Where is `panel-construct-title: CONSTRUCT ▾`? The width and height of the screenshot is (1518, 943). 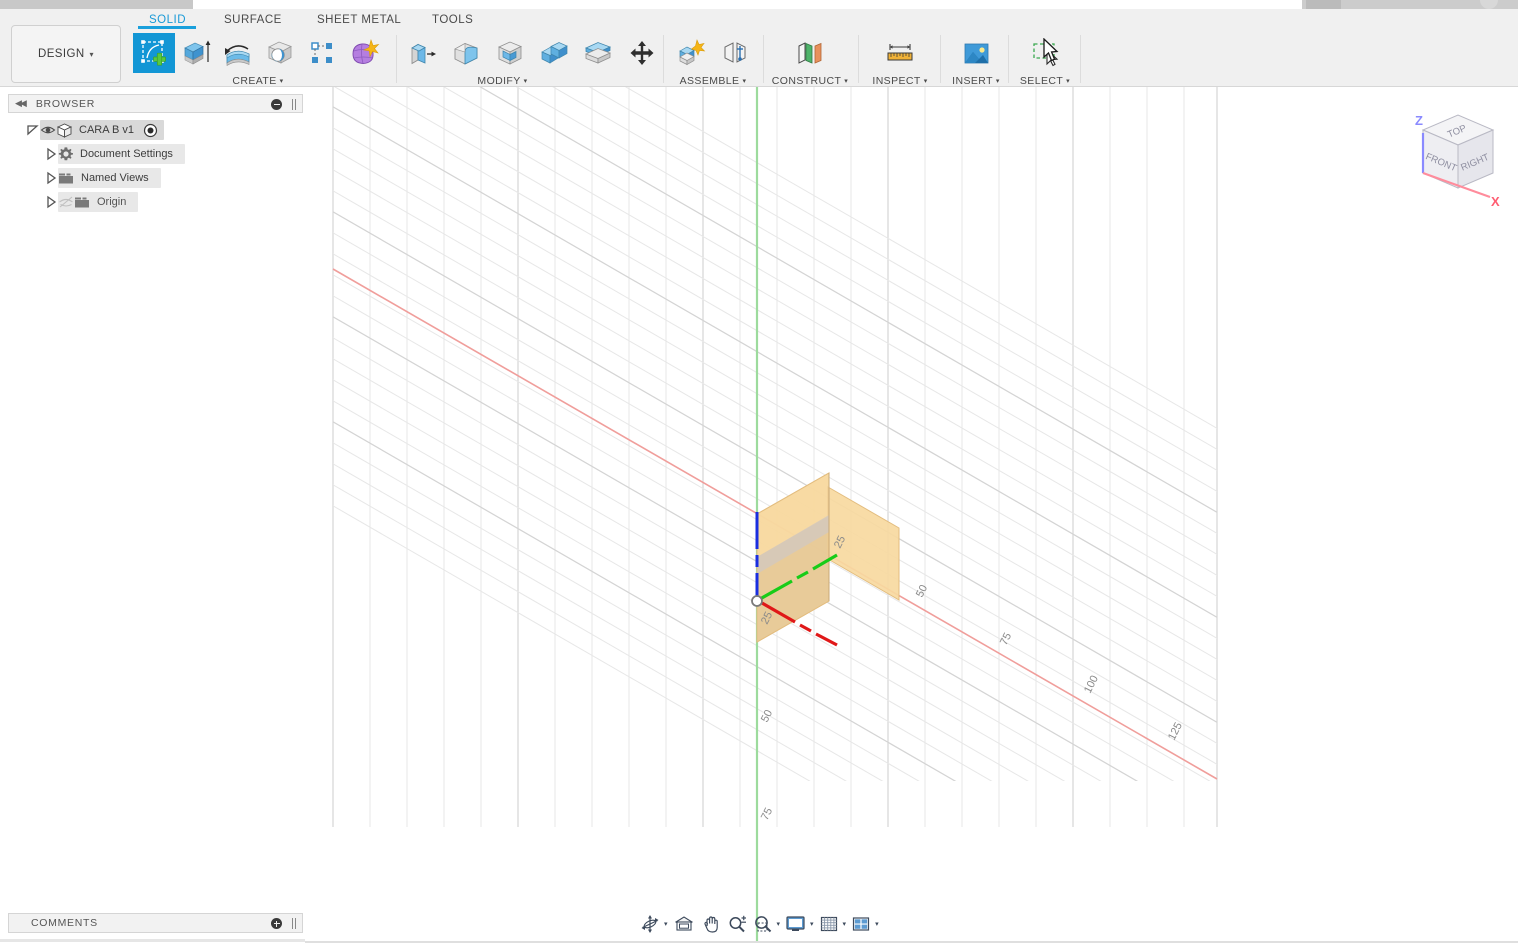
panel-construct-title: CONSTRUCT ▾ is located at coordinates (810, 81).